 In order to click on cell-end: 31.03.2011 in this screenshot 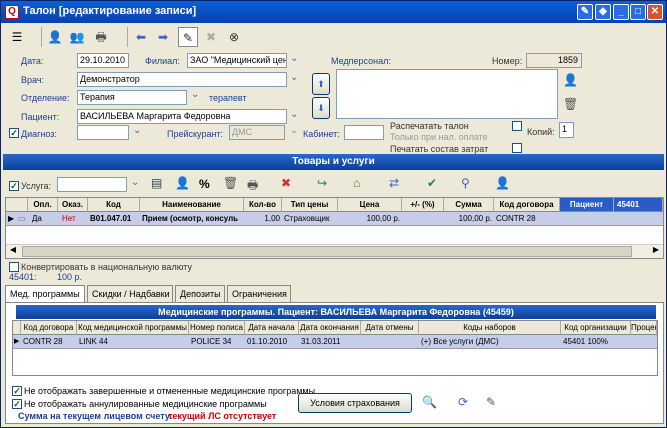, I will do `click(321, 341)`.